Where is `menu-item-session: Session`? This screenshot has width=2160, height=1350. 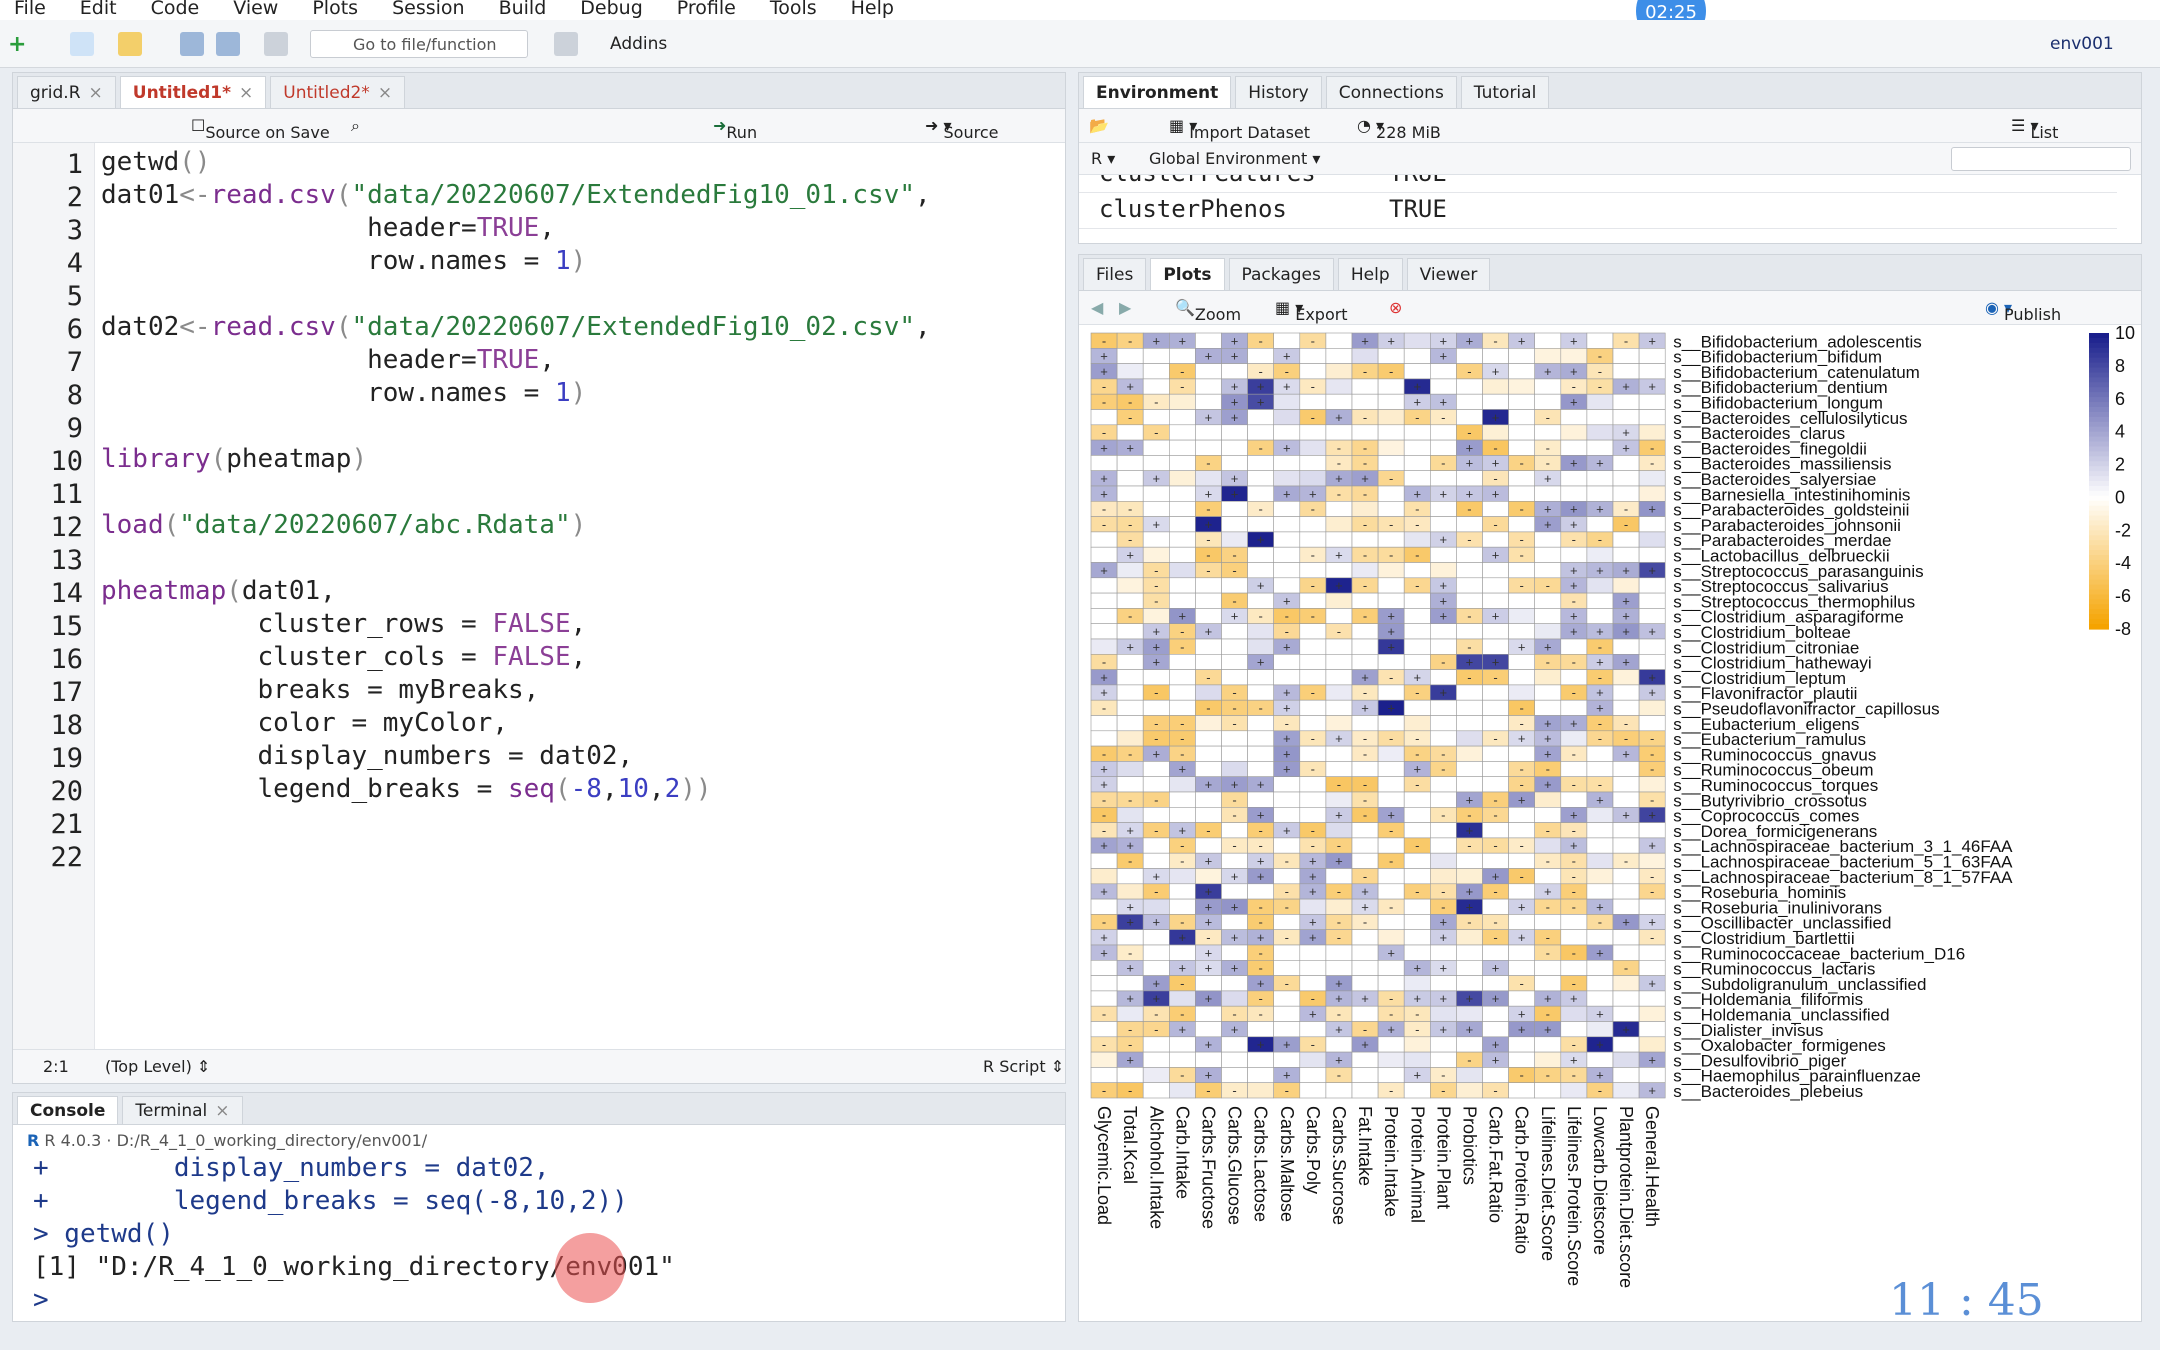
menu-item-session: Session is located at coordinates (428, 9).